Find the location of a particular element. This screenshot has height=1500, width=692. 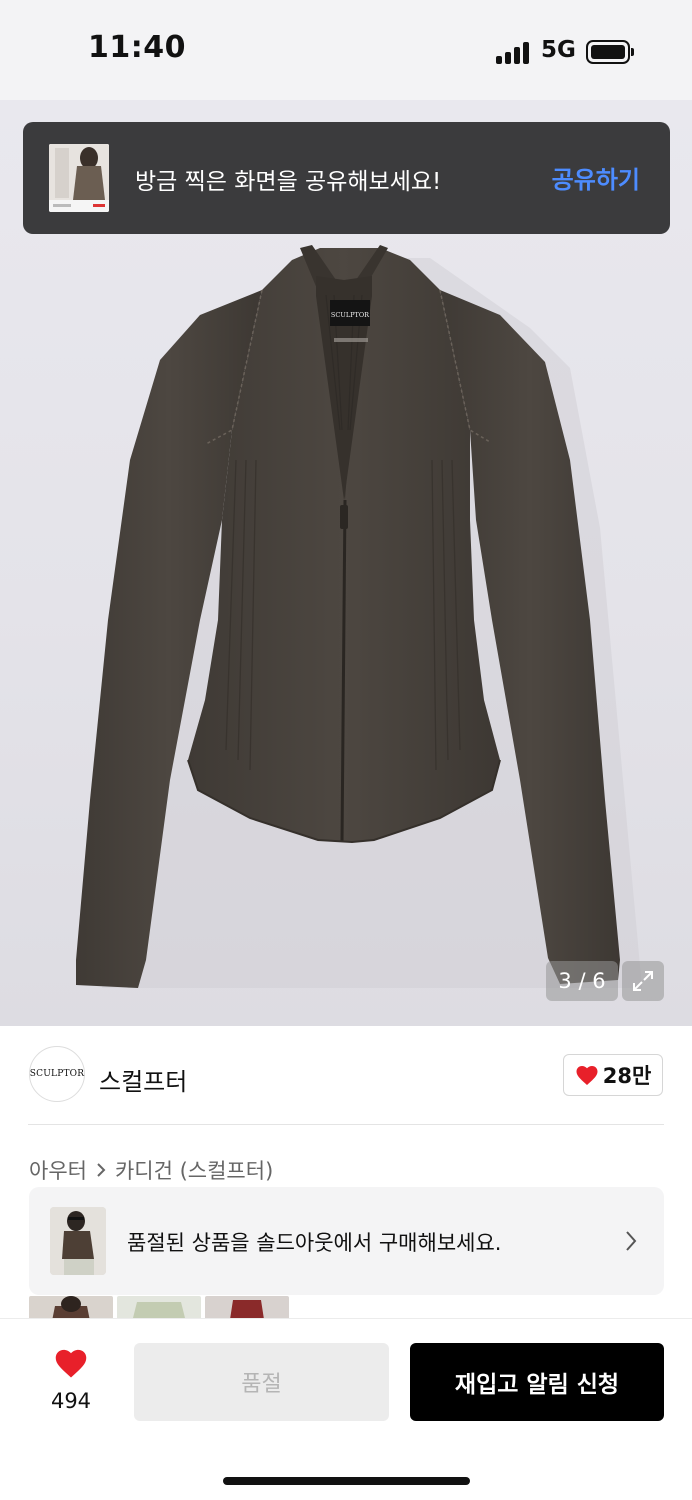

screenshot-thumbnail is located at coordinates (79, 178).